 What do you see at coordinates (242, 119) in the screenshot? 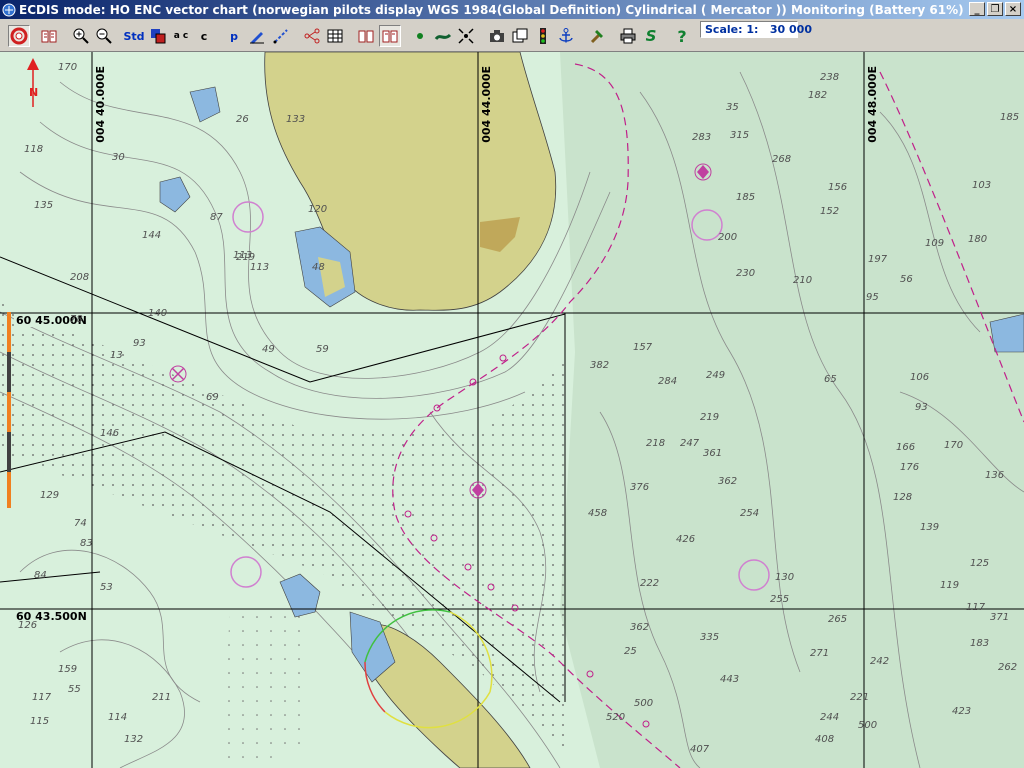
I see `depth-sounding: 26` at bounding box center [242, 119].